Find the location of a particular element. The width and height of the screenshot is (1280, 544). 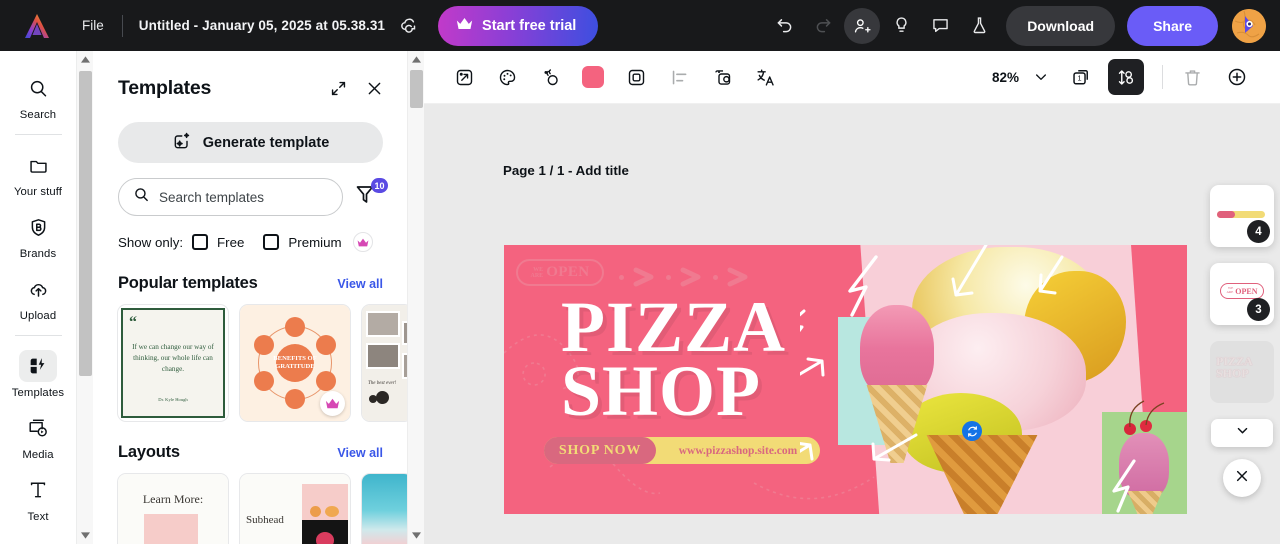

checkbox-free is located at coordinates (200, 242).